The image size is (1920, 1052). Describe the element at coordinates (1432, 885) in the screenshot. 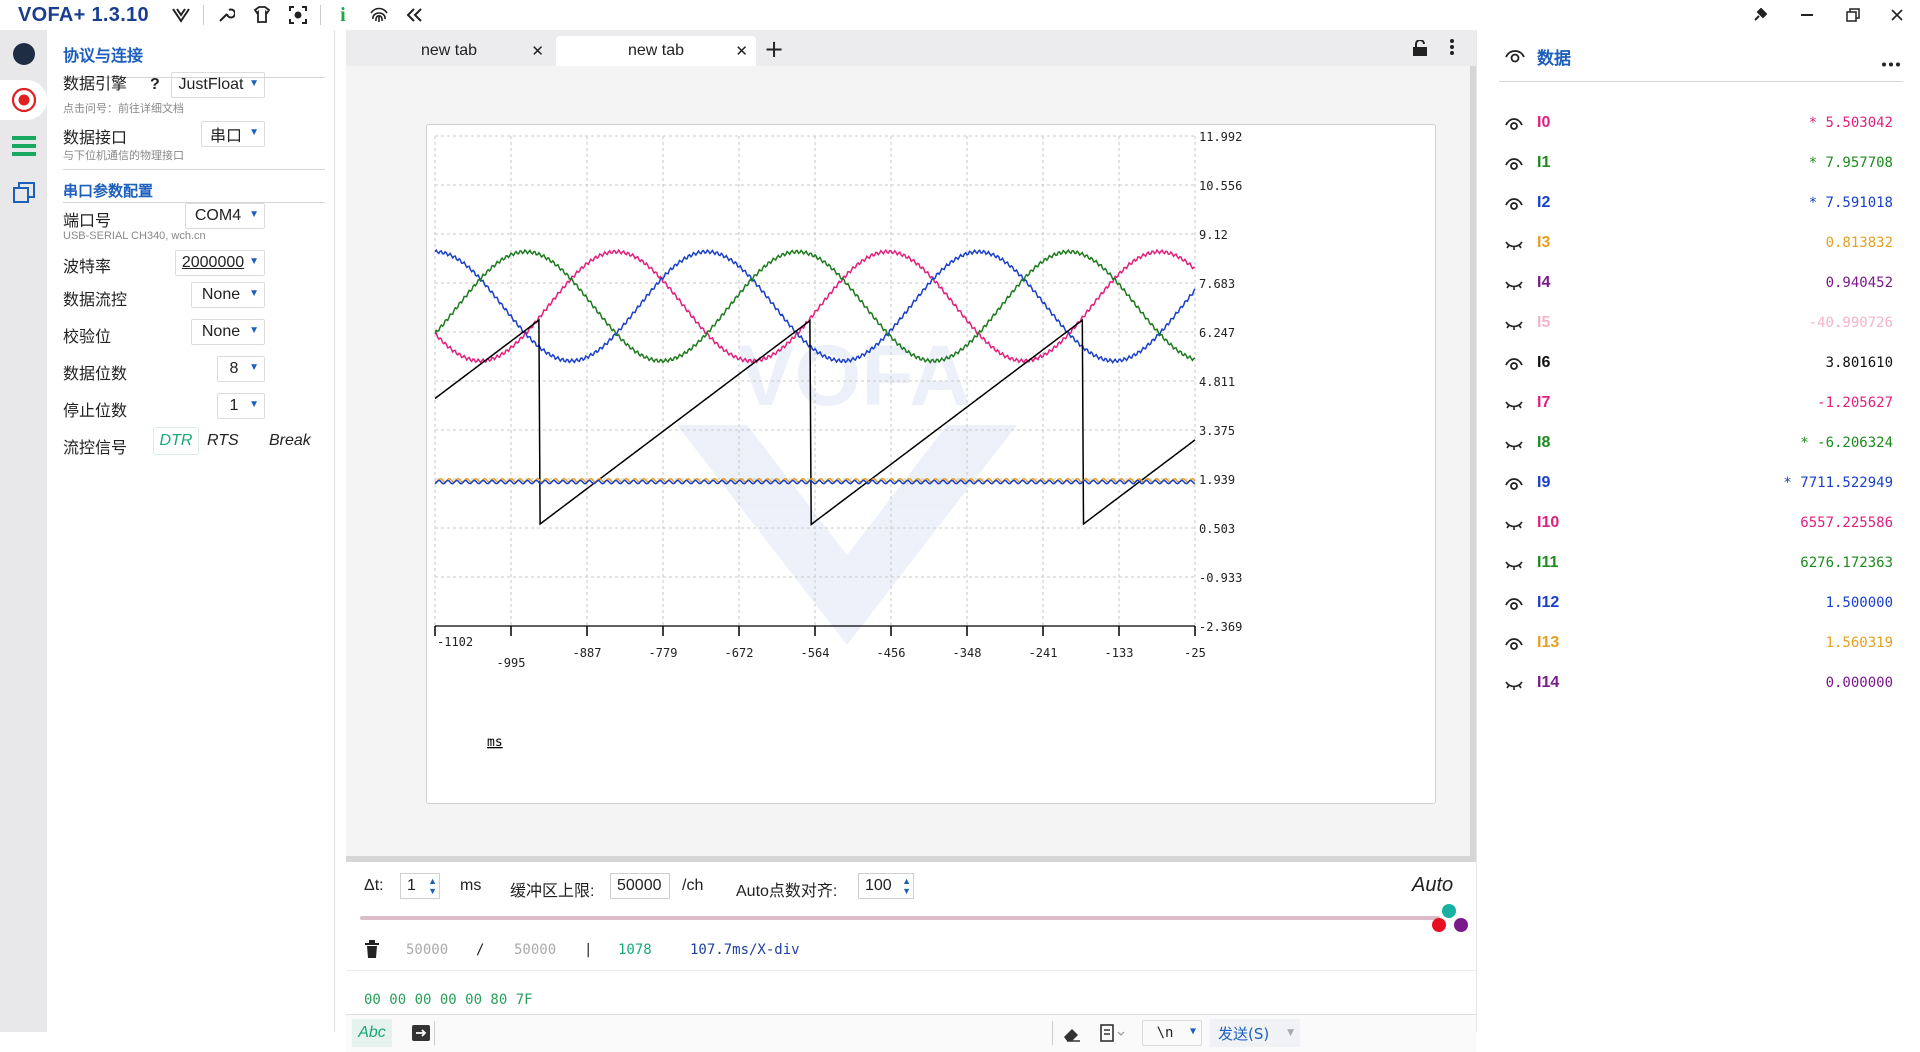

I see `auto-mode-button: Auto` at that location.